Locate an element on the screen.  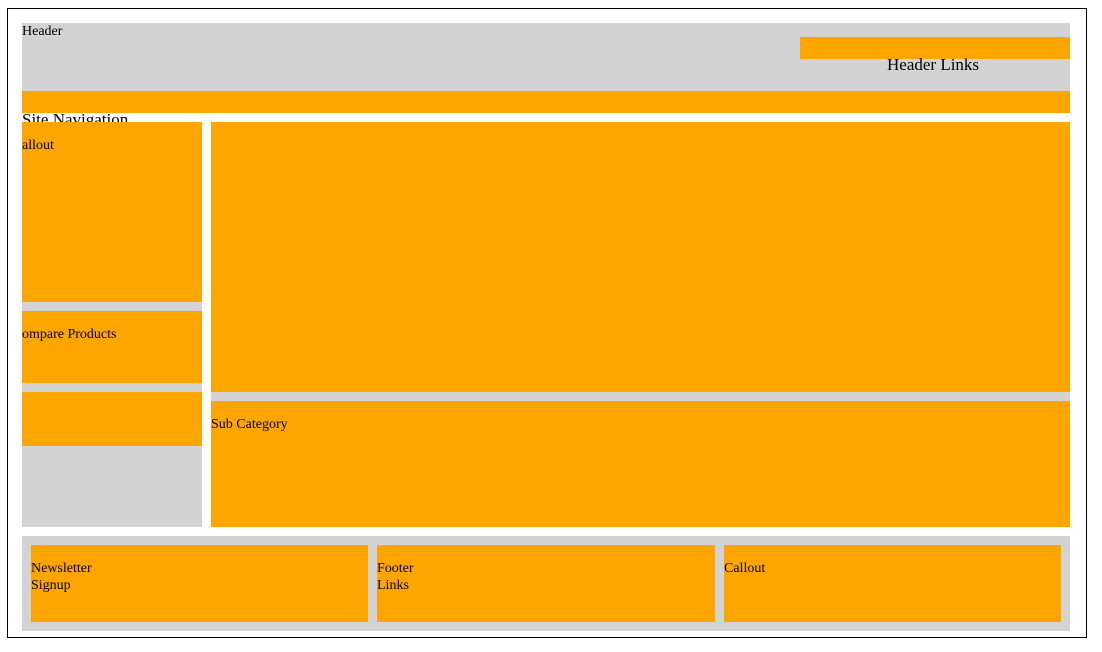
footer-links: Footer Links is located at coordinates (546, 583).